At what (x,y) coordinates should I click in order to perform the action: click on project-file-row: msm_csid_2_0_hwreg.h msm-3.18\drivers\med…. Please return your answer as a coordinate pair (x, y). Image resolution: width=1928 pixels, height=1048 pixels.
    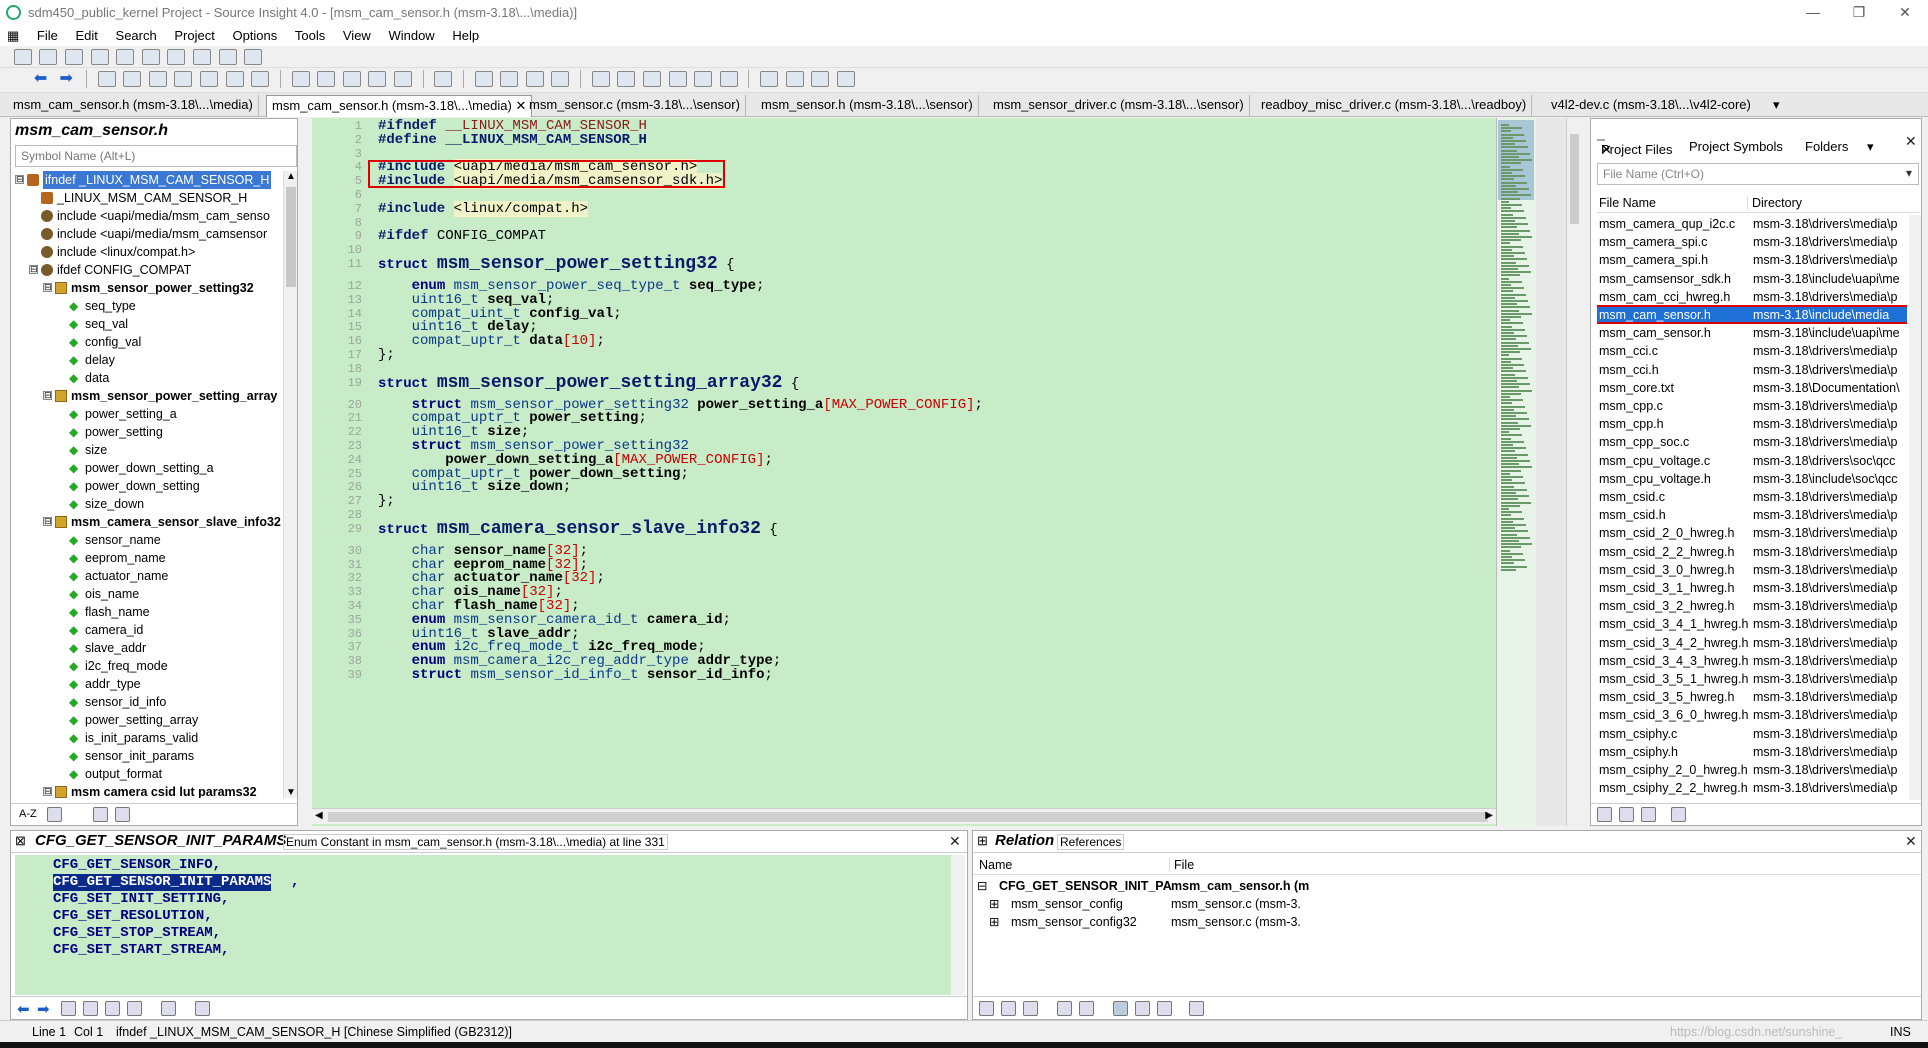
    Looking at the image, I should click on (1752, 533).